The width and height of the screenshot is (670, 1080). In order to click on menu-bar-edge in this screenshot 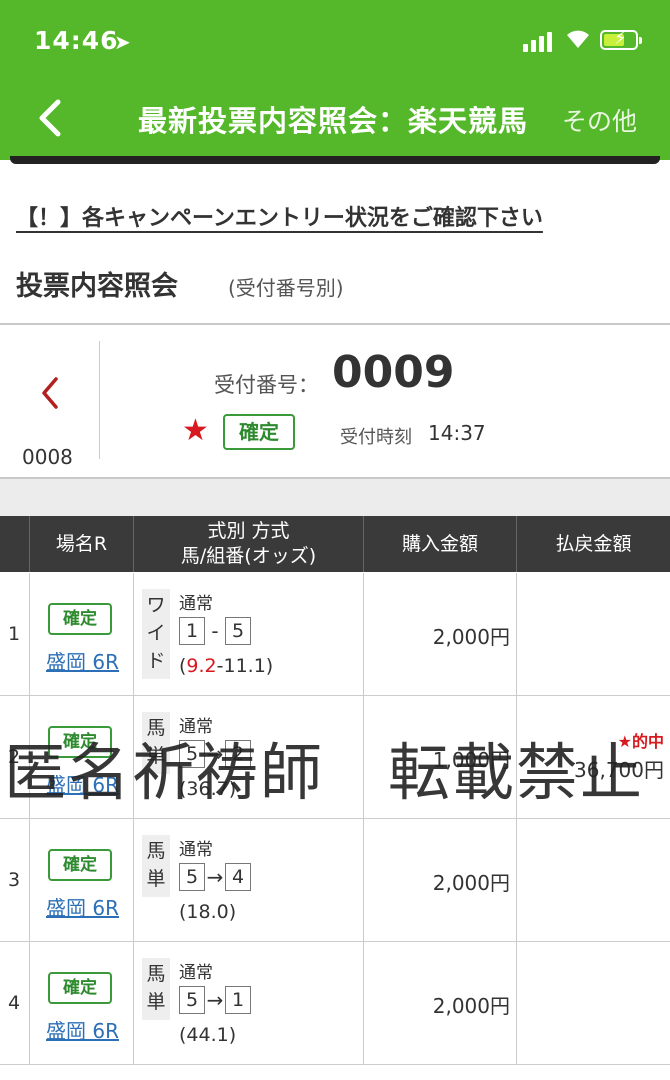, I will do `click(335, 160)`.